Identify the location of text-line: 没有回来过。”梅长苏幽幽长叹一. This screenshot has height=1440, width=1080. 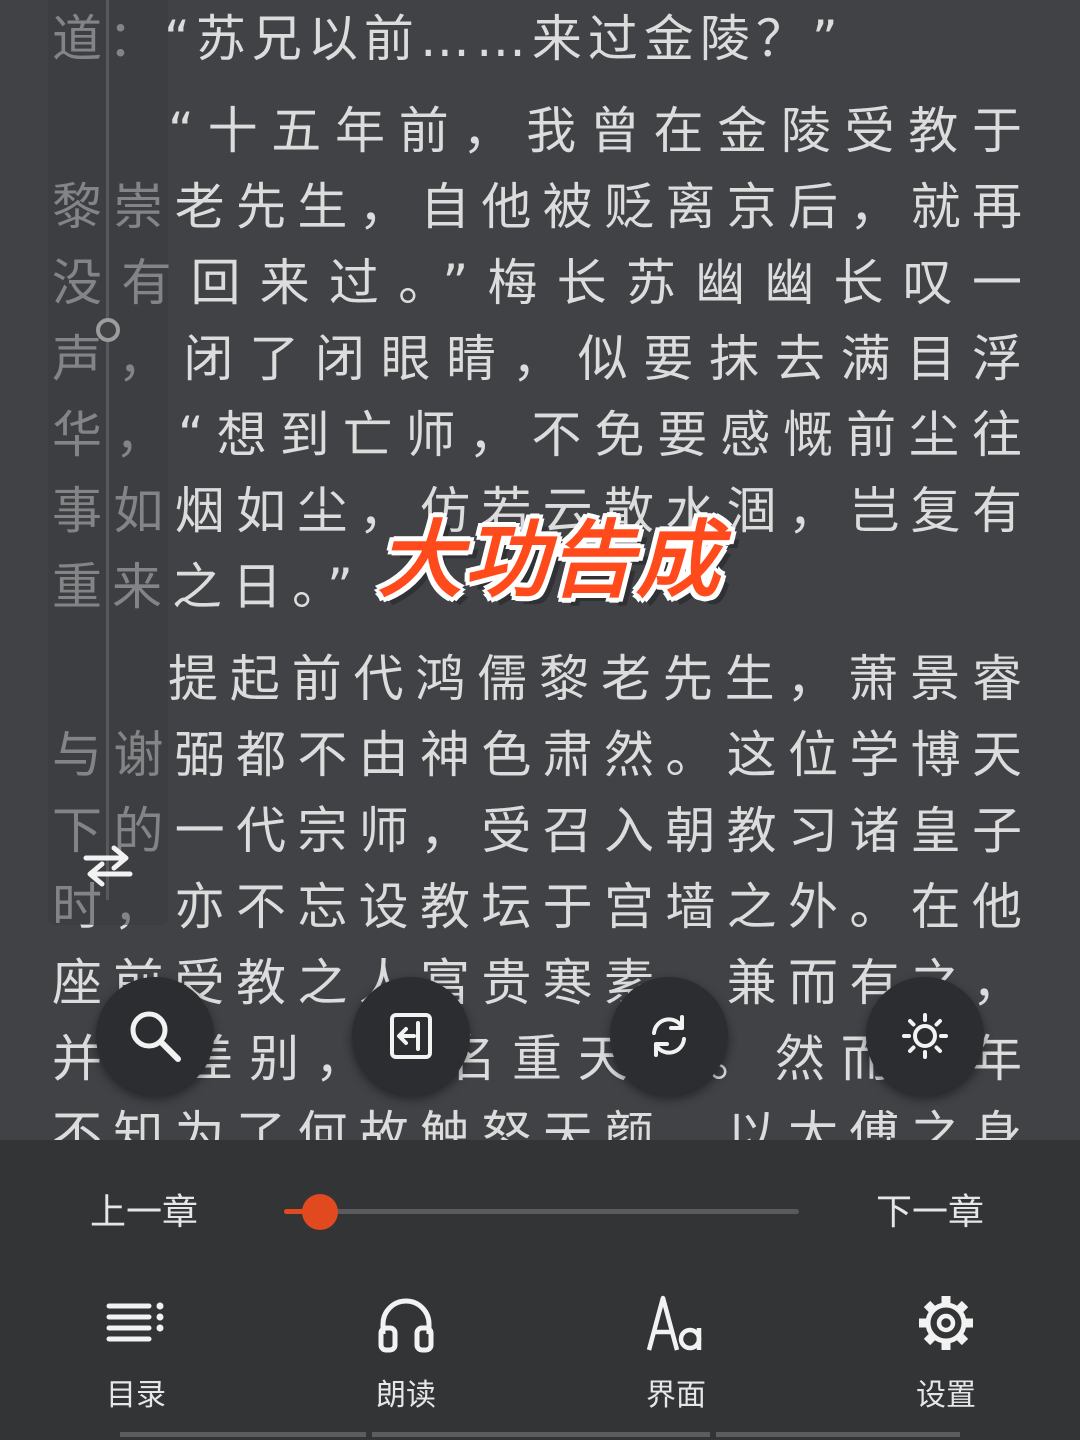
(542, 283).